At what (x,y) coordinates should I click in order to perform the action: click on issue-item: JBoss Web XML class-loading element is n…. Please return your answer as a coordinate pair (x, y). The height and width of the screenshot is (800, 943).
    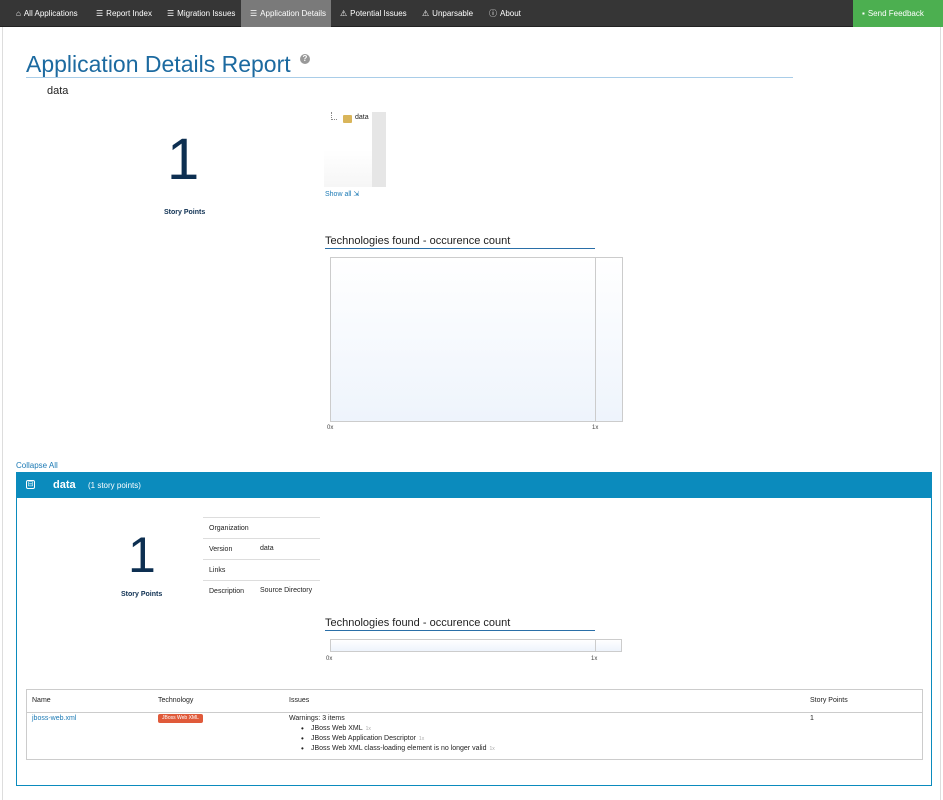
    Looking at the image, I should click on (397, 749).